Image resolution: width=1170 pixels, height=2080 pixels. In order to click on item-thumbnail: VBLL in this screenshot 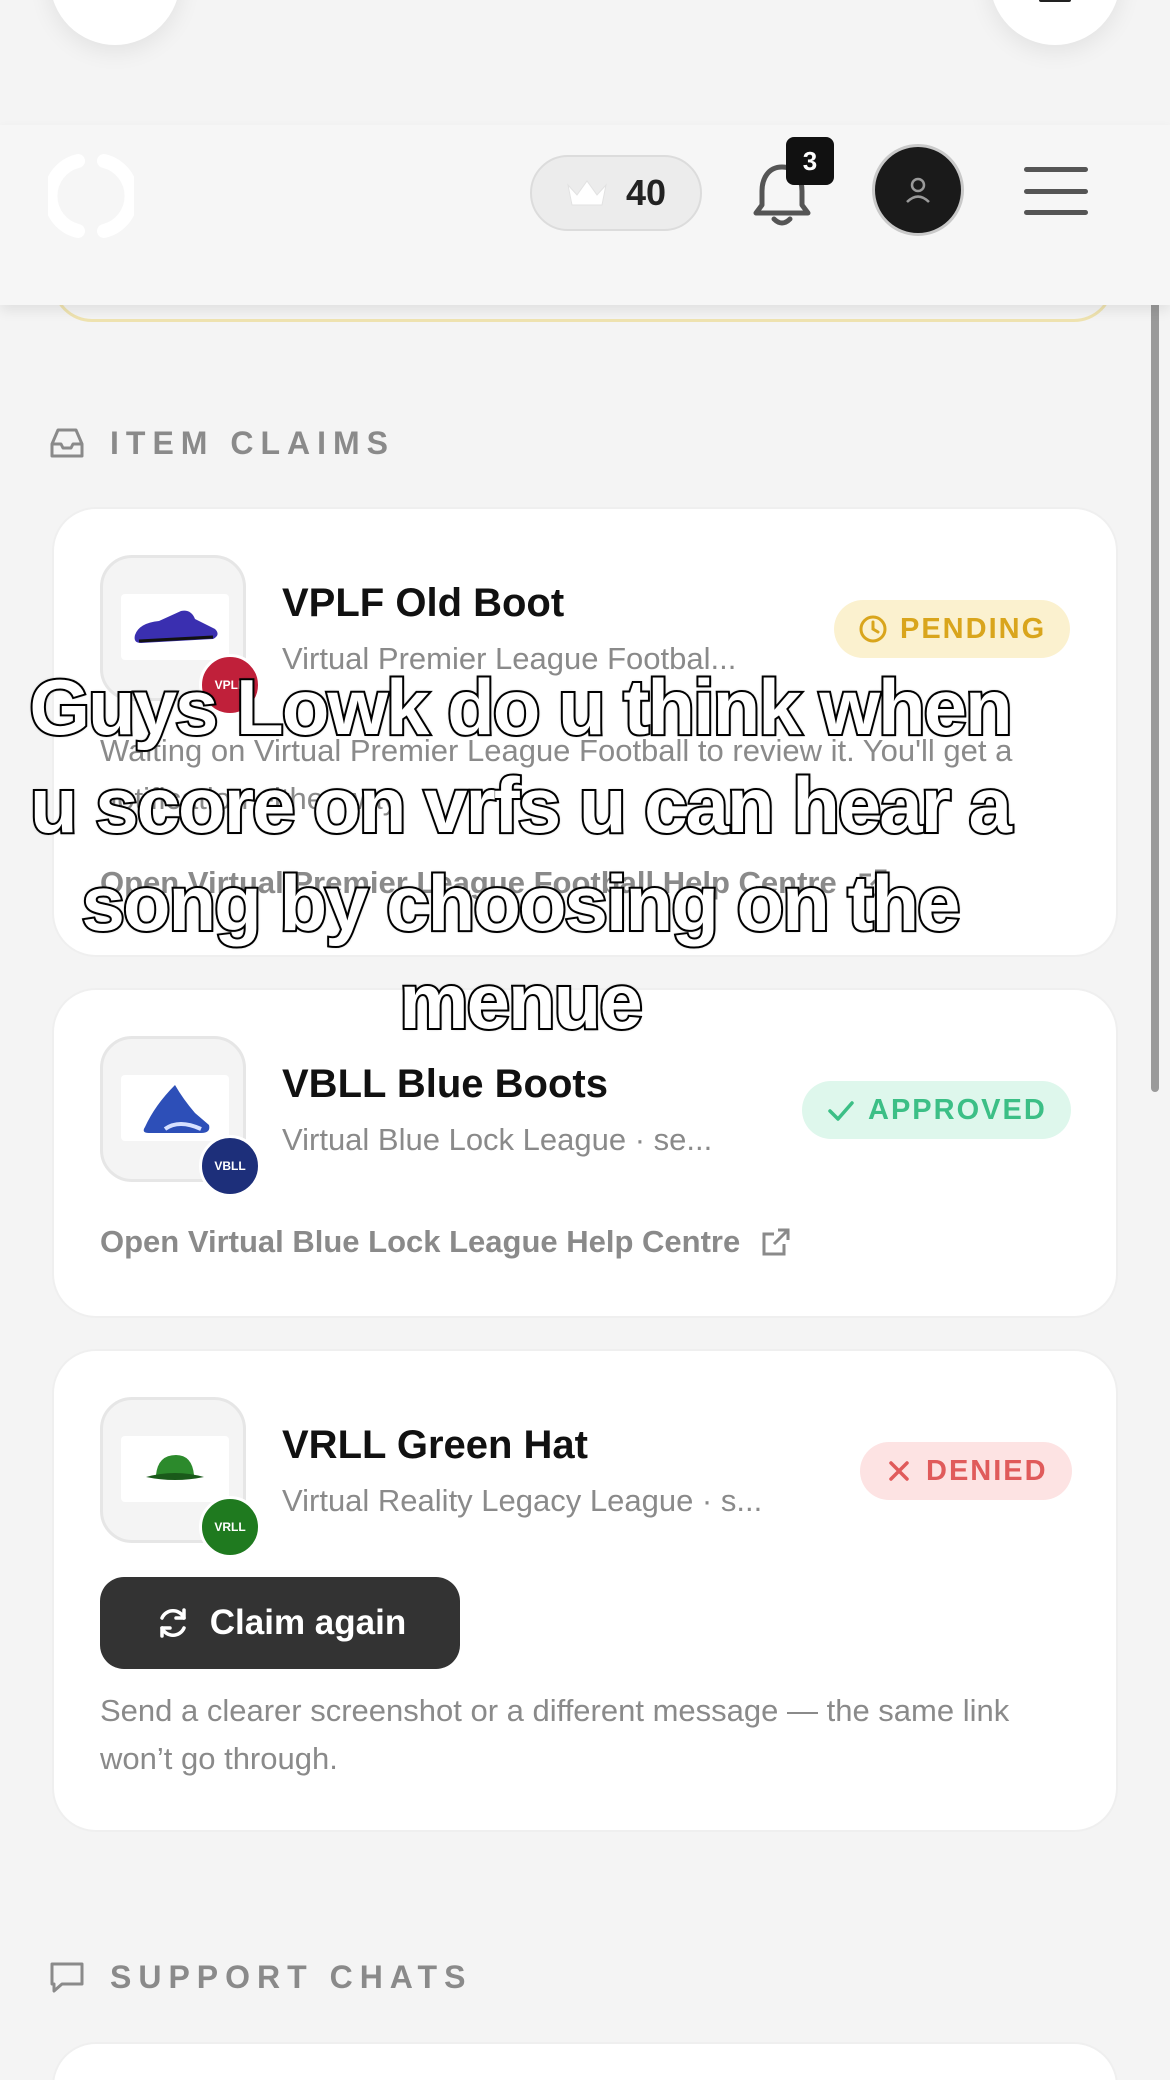, I will do `click(180, 1116)`.